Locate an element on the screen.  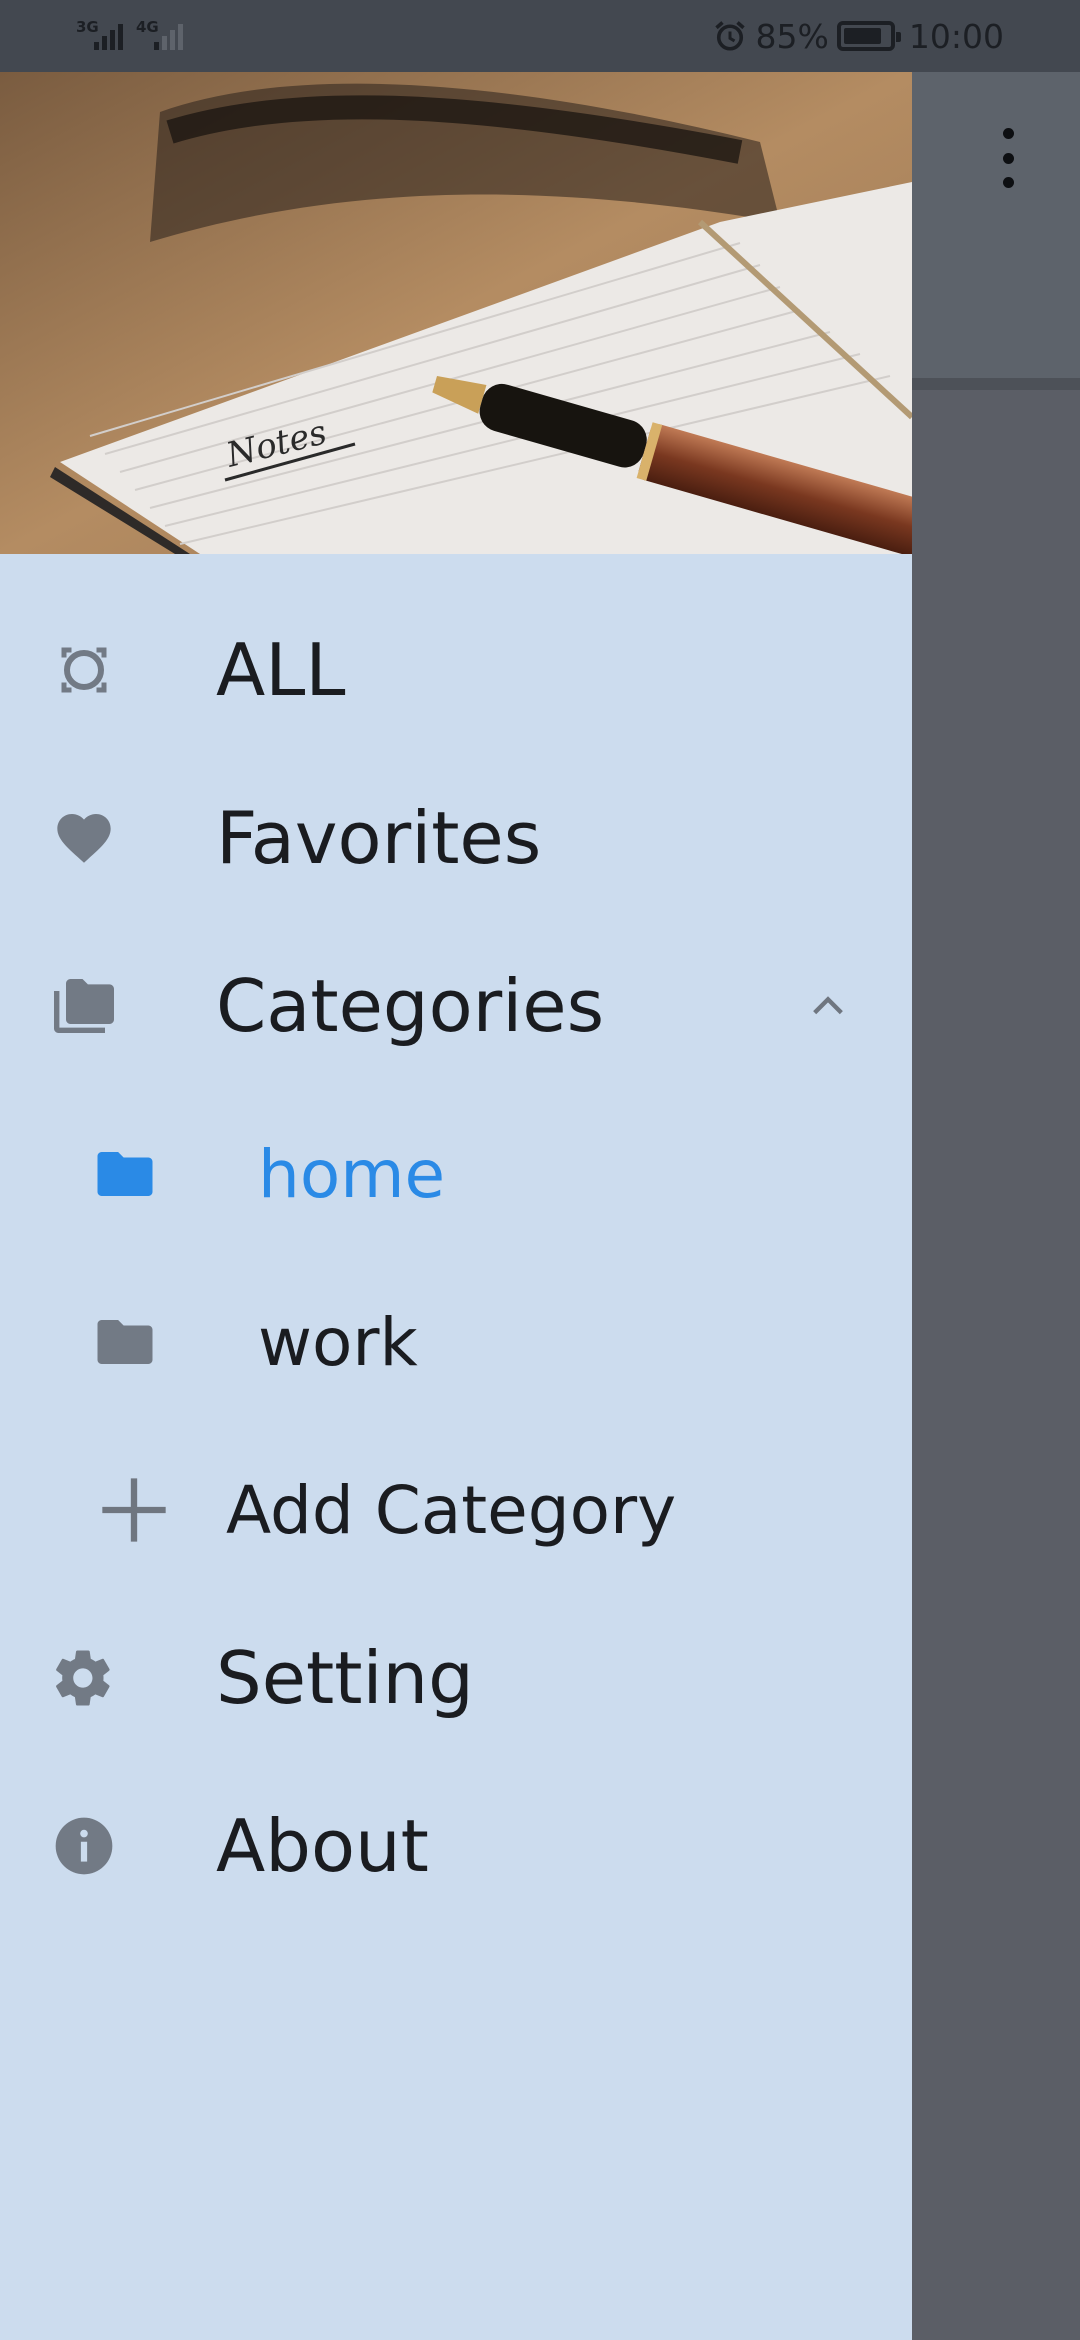
gear-icon is located at coordinates (83, 1678).